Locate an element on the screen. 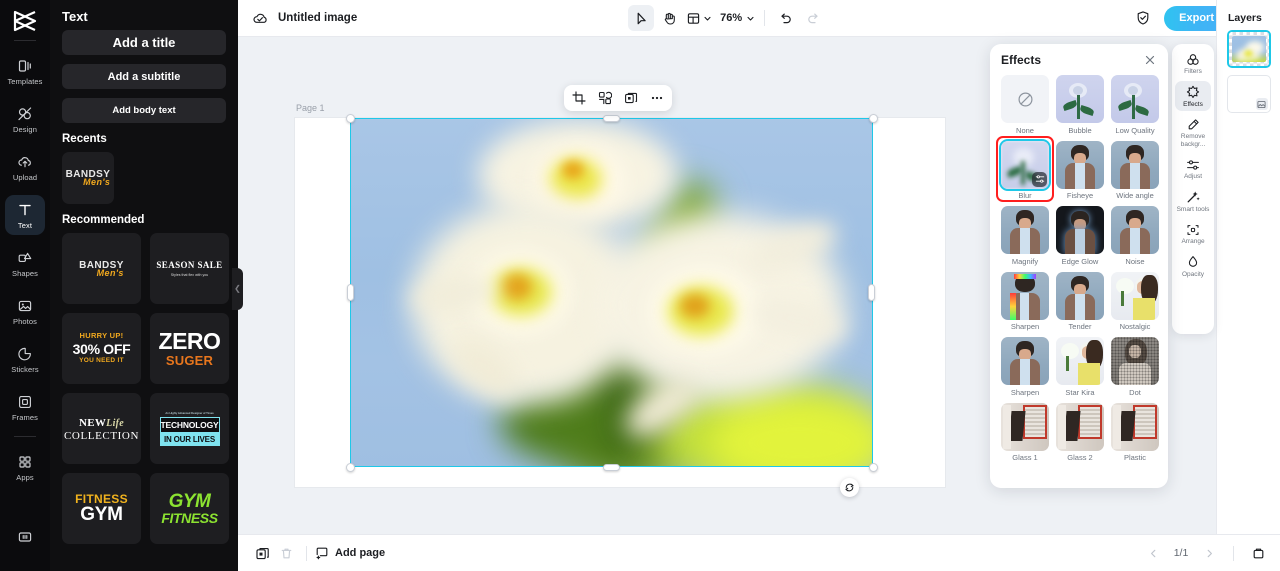 Image resolution: width=1280 pixels, height=571 pixels. pages-grid-button is located at coordinates (1258, 553).